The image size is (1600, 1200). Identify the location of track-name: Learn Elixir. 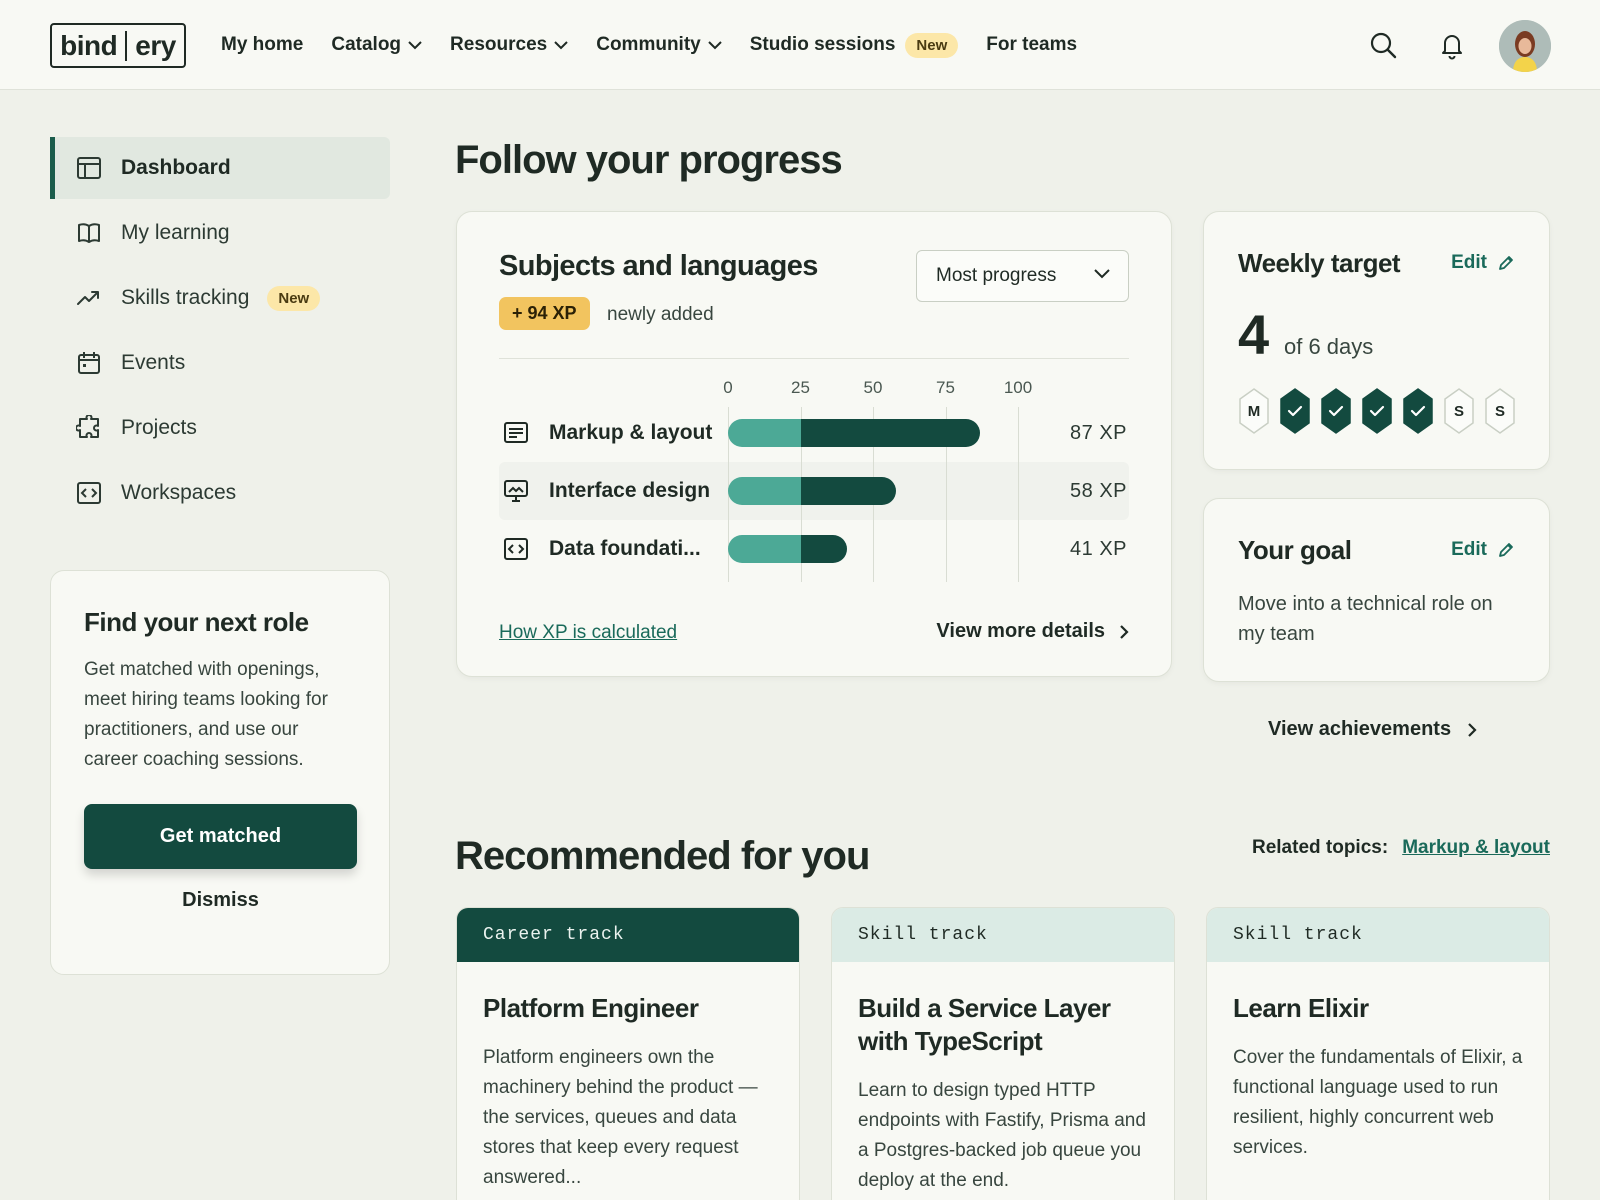
(1301, 1008).